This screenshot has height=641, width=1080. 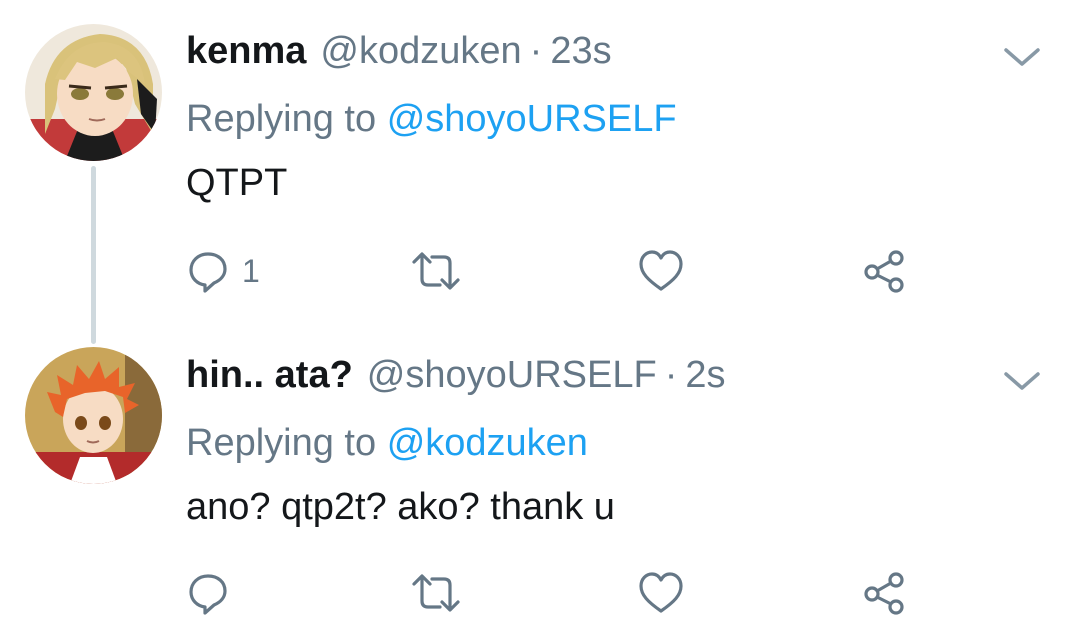 I want to click on display-name: hin.. ata?, so click(x=269, y=375).